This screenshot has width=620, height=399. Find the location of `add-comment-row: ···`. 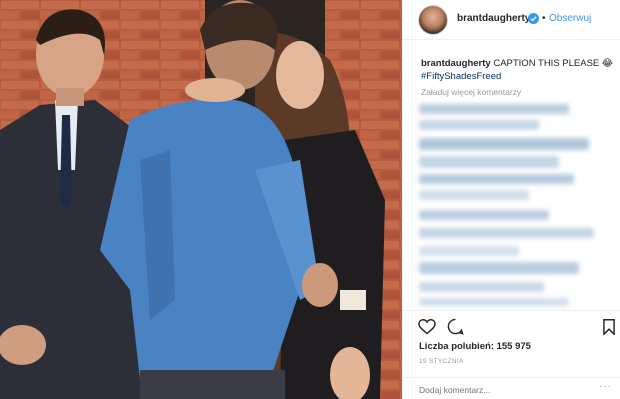

add-comment-row: ··· is located at coordinates (511, 388).